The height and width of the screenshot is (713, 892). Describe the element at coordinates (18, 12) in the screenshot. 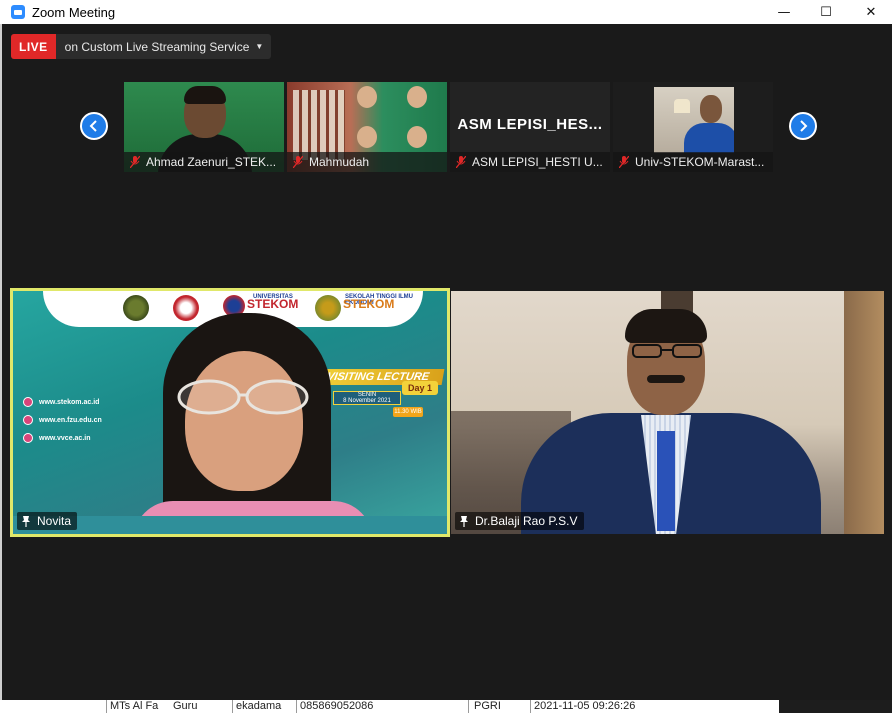

I see `zoom-app-icon` at that location.